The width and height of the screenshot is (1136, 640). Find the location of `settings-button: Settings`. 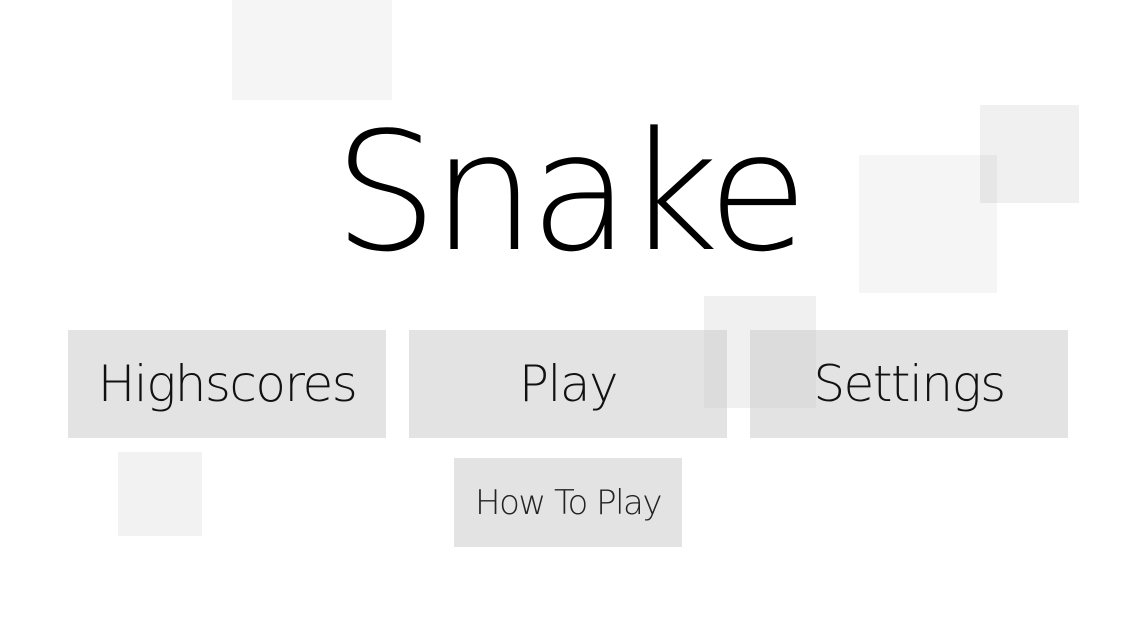

settings-button: Settings is located at coordinates (909, 384).